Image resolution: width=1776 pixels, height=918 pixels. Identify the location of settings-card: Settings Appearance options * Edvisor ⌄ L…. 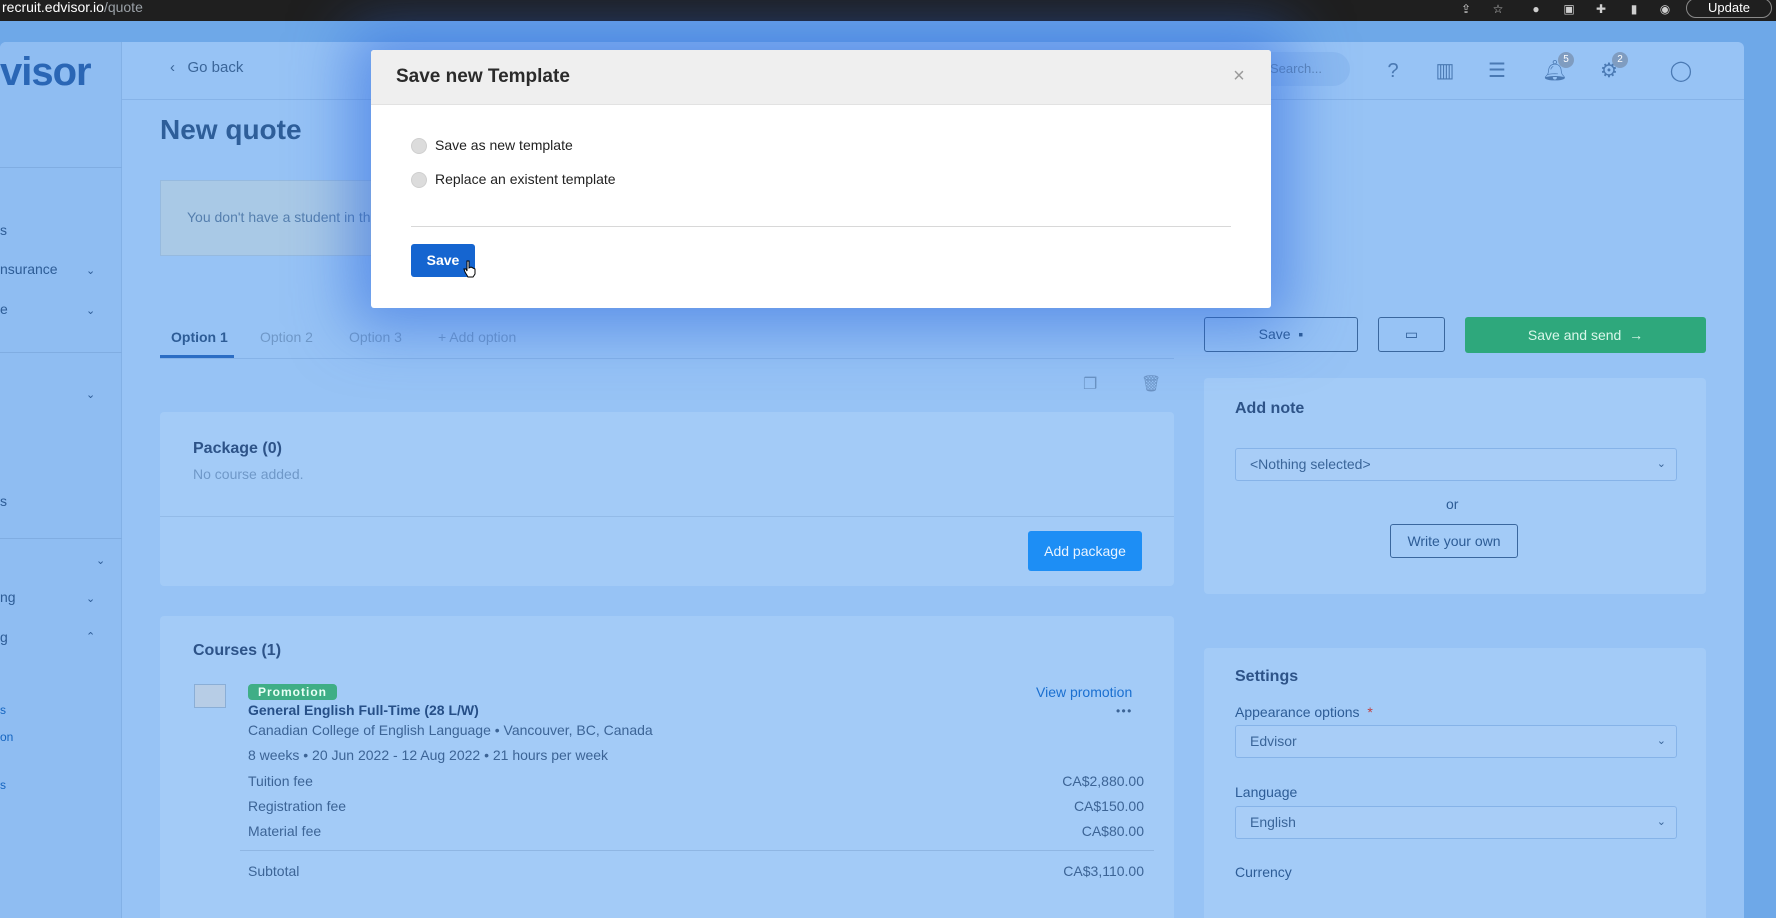
(1455, 783).